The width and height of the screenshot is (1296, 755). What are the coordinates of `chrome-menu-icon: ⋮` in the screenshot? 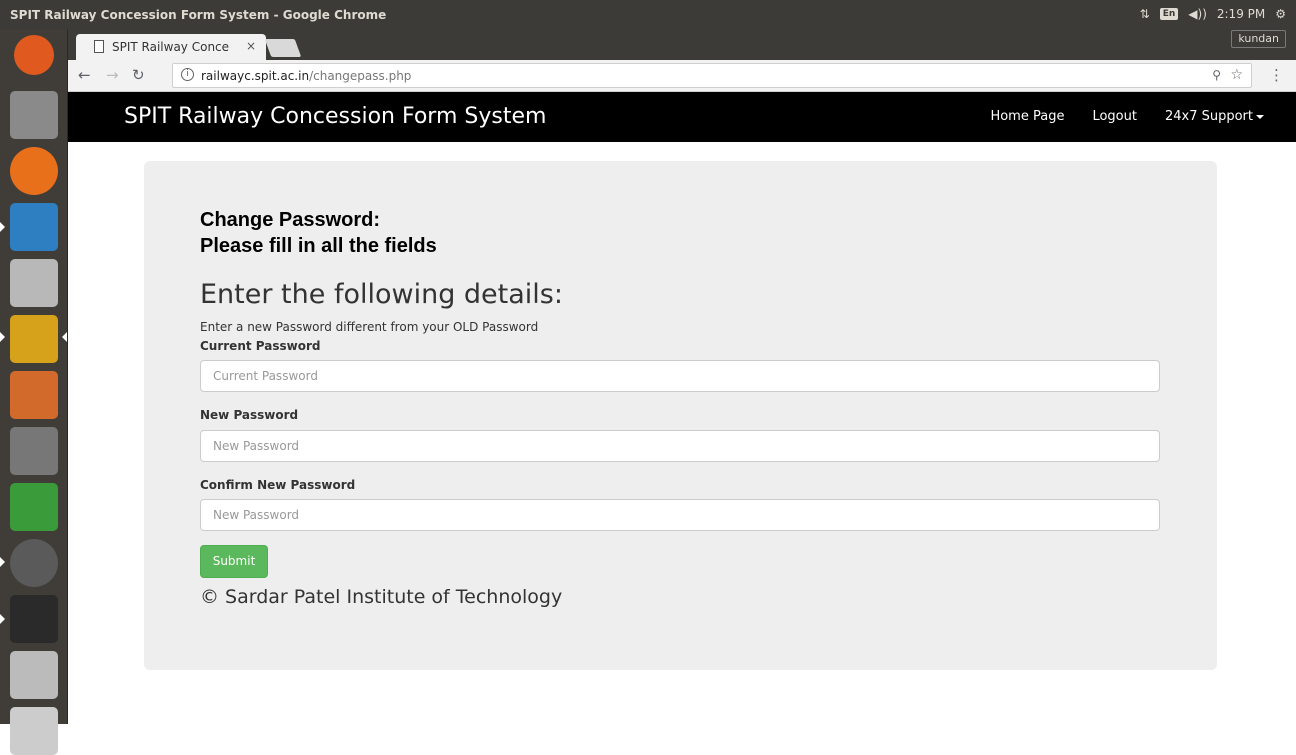 It's located at (1276, 75).